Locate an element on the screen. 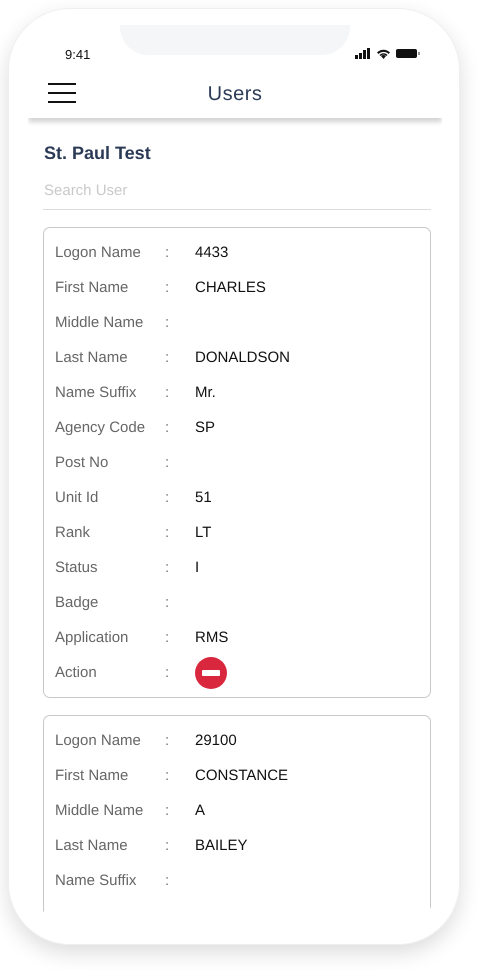 Image resolution: width=490 pixels, height=970 pixels. field-value: Mr. is located at coordinates (205, 392).